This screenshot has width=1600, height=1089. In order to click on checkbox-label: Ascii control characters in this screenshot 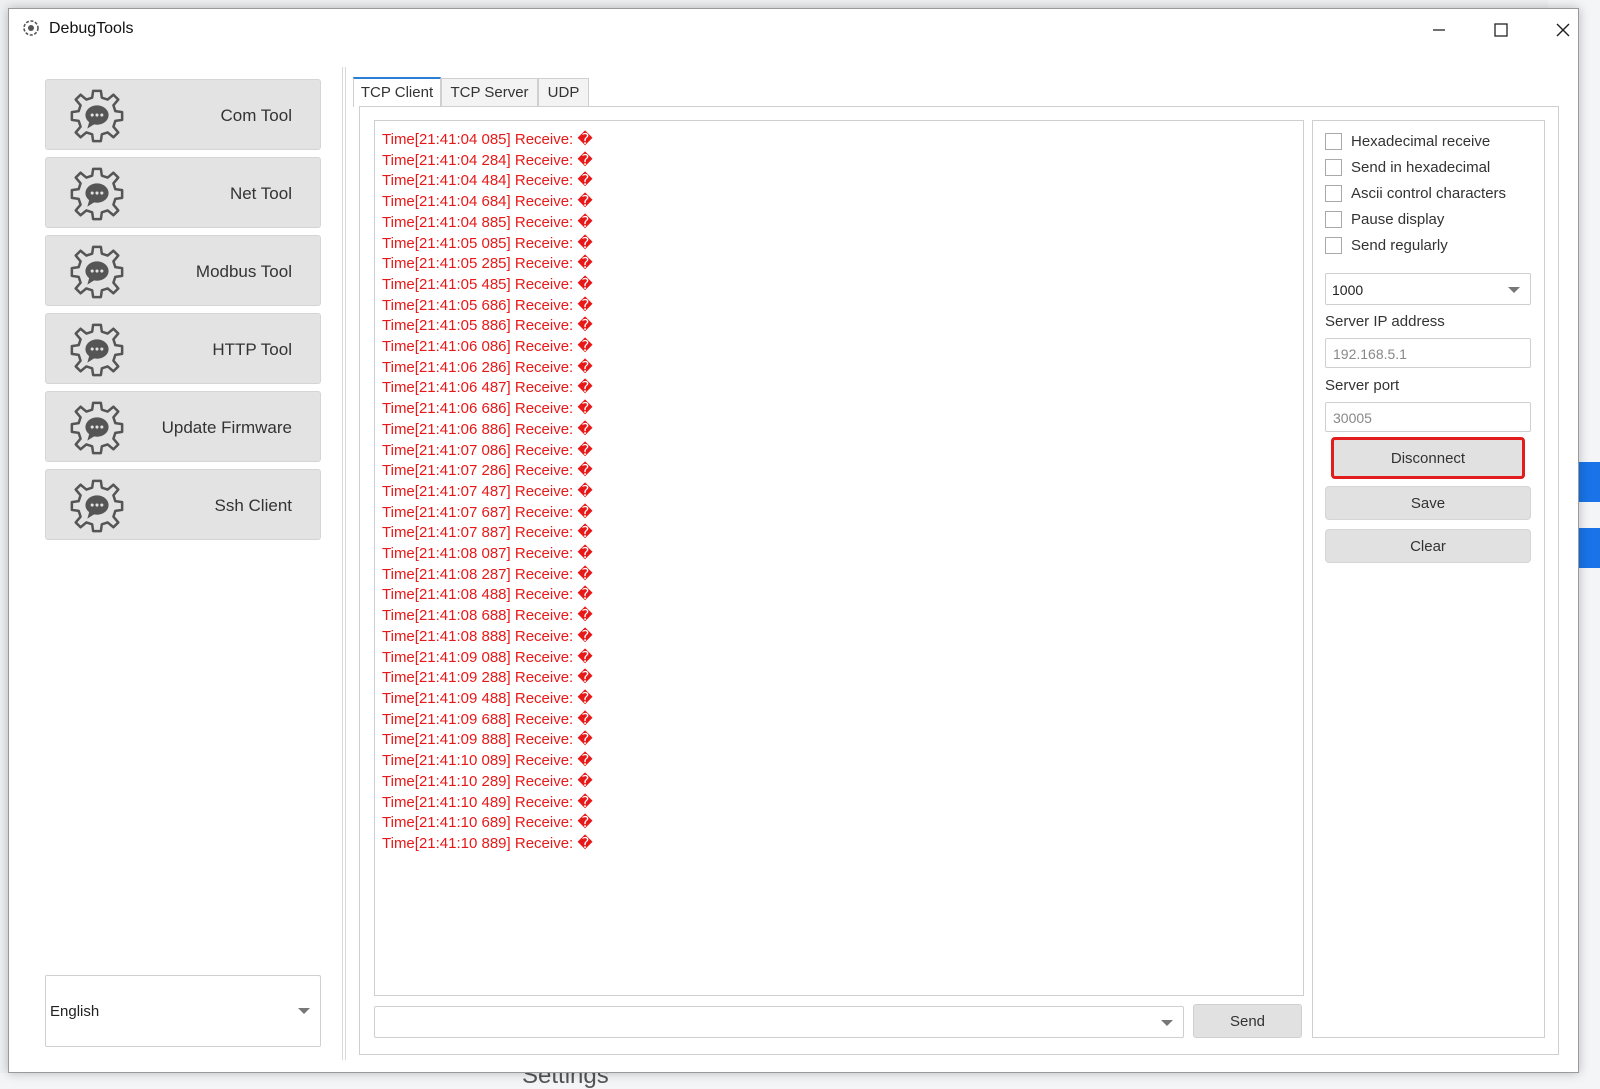, I will do `click(1429, 193)`.